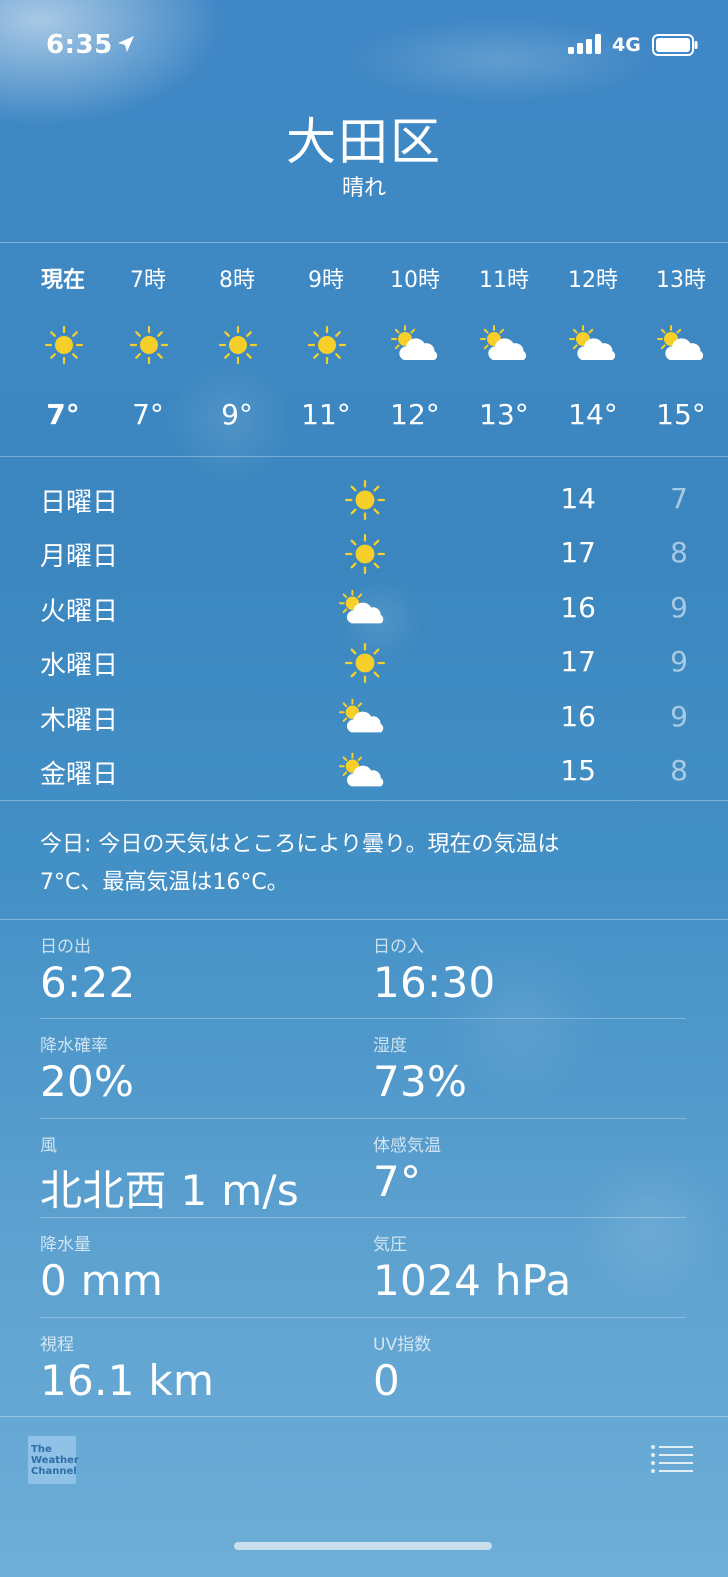 The width and height of the screenshot is (728, 1577). I want to click on daily-row: 金曜日 15 8, so click(364, 777).